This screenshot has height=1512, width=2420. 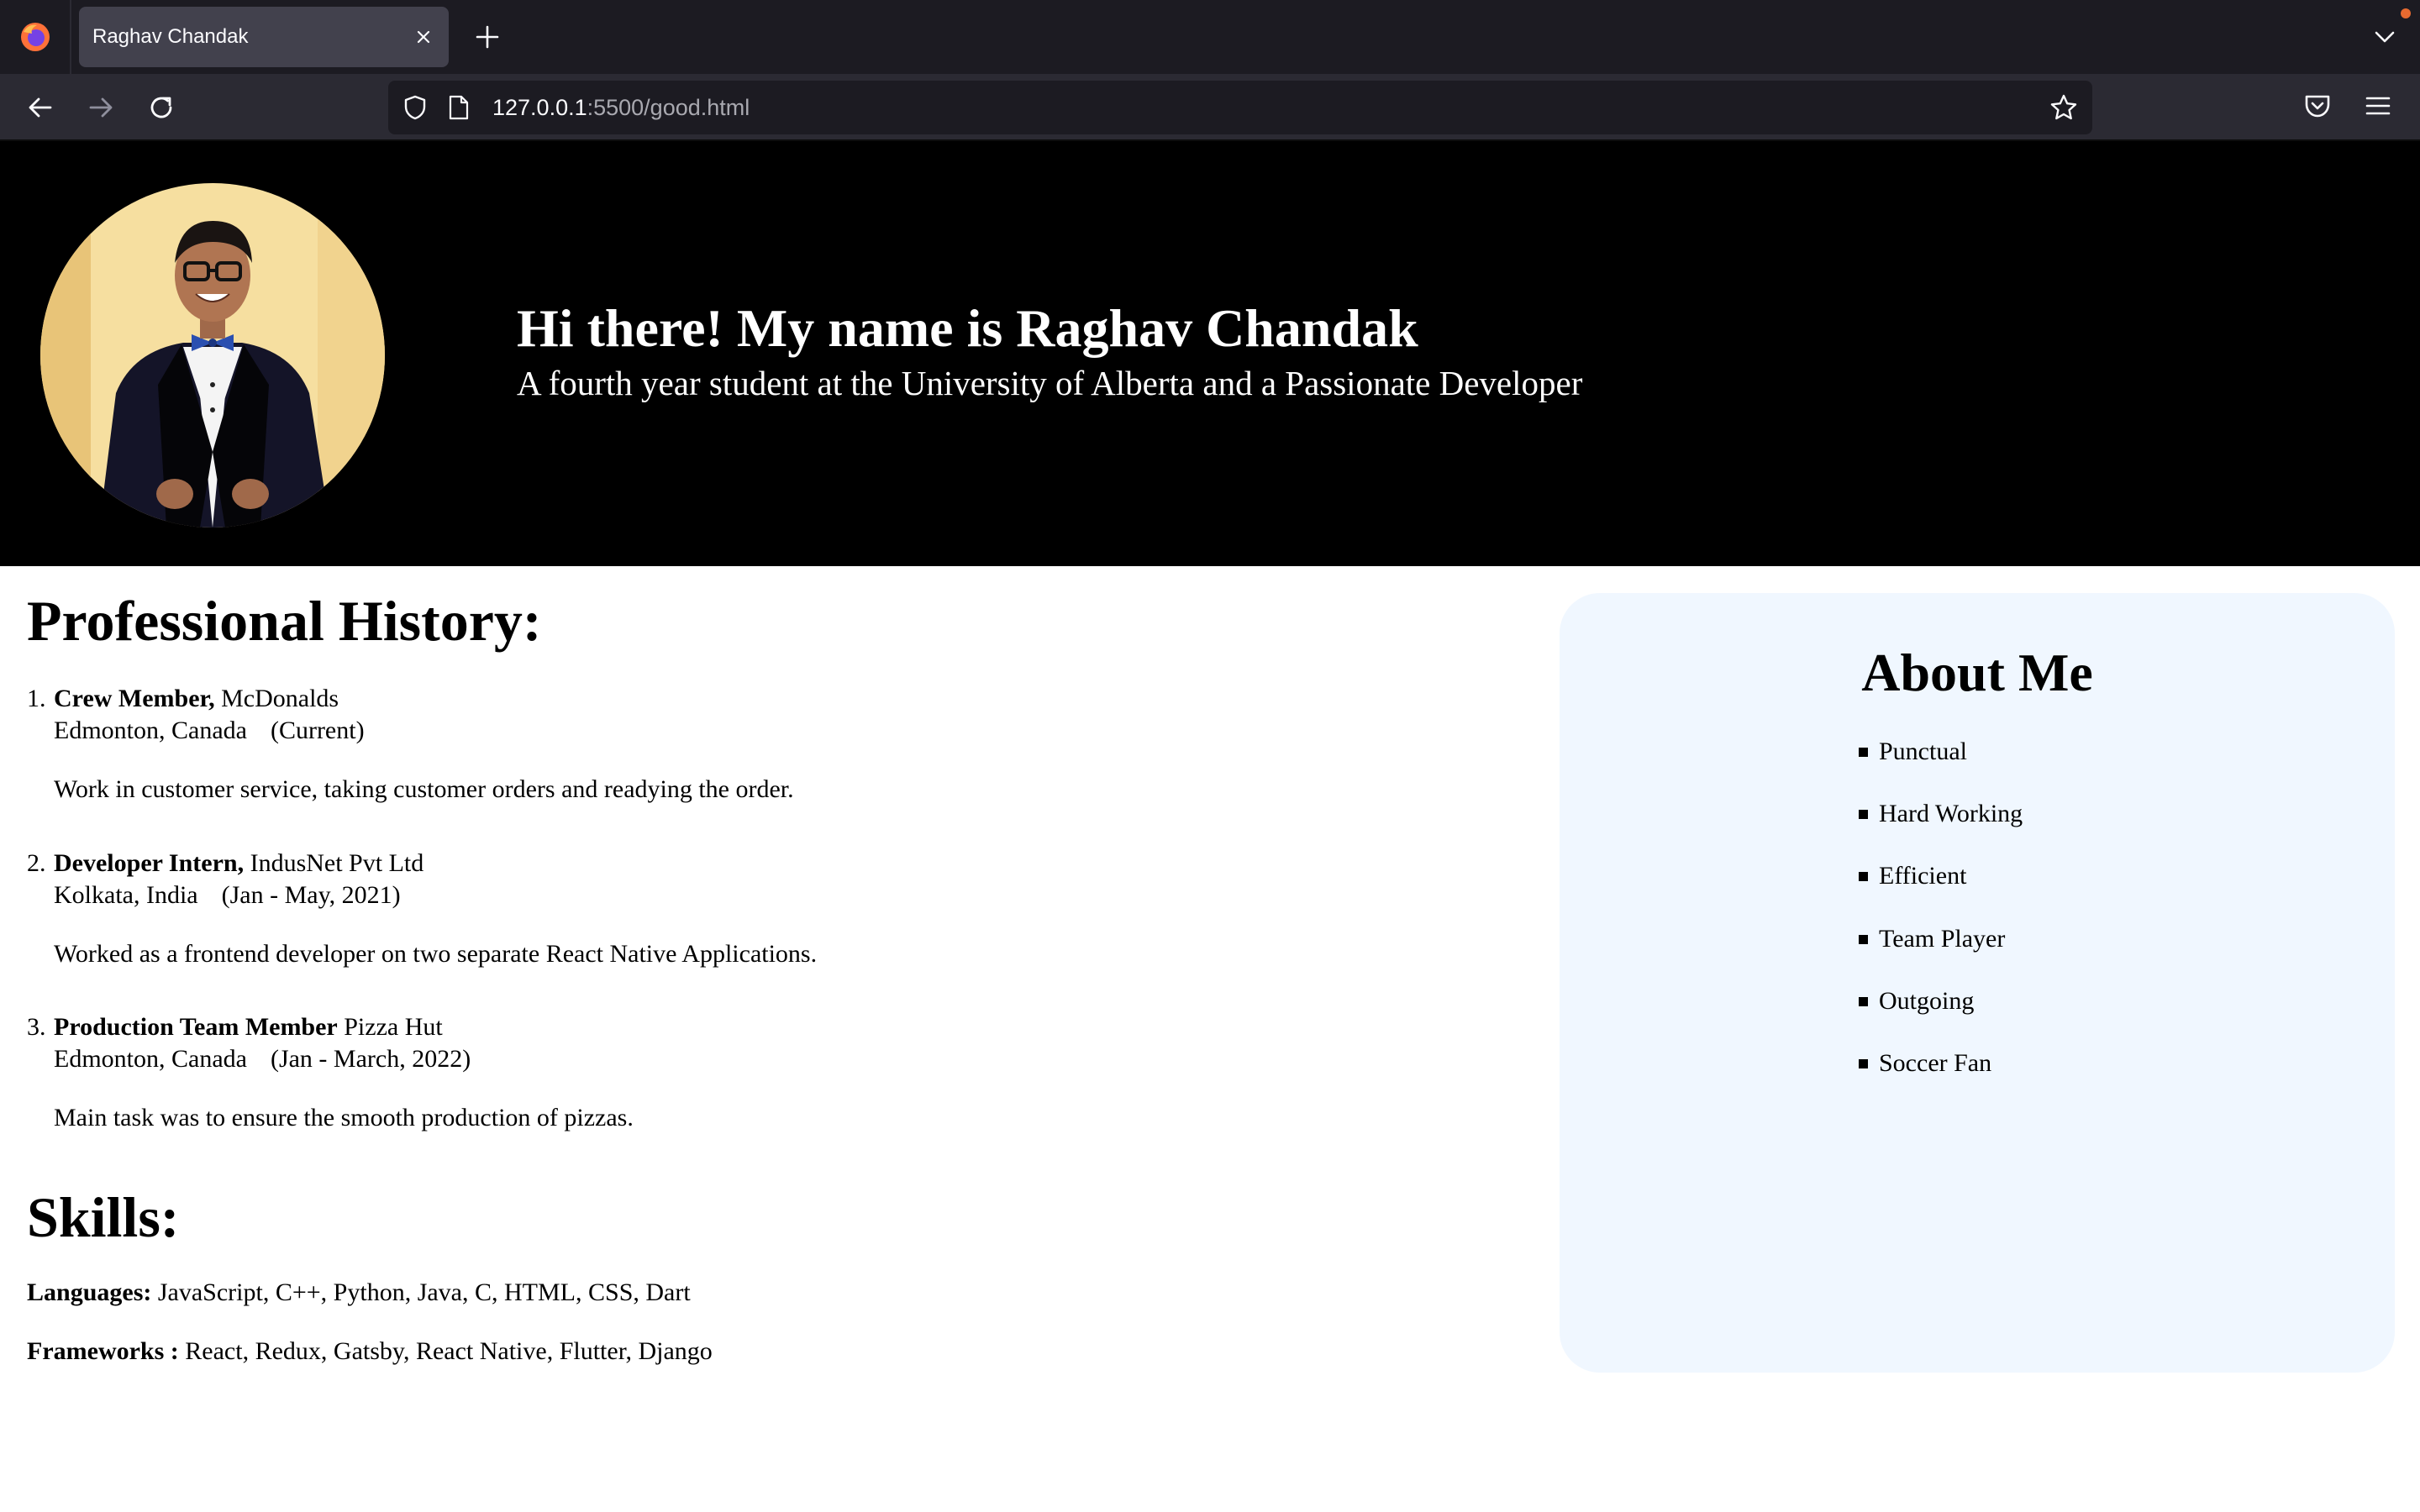 I want to click on profile-photo, so click(x=212, y=355).